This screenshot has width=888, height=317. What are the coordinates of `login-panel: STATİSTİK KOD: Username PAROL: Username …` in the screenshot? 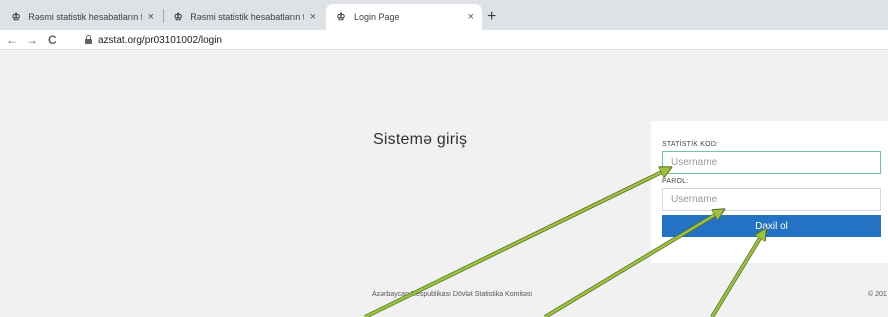 It's located at (769, 192).